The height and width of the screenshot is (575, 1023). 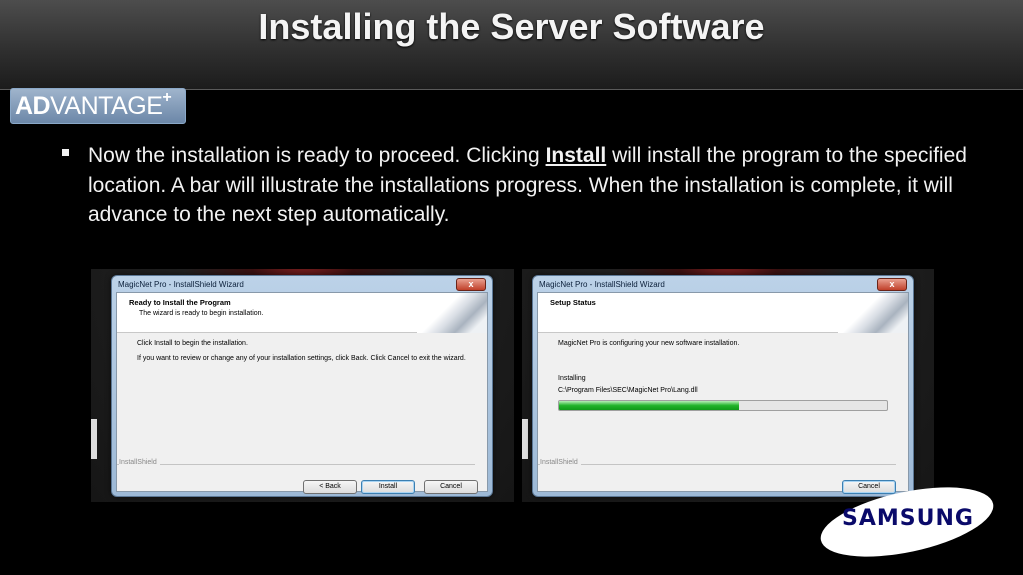 I want to click on back-button: < Back, so click(x=330, y=487).